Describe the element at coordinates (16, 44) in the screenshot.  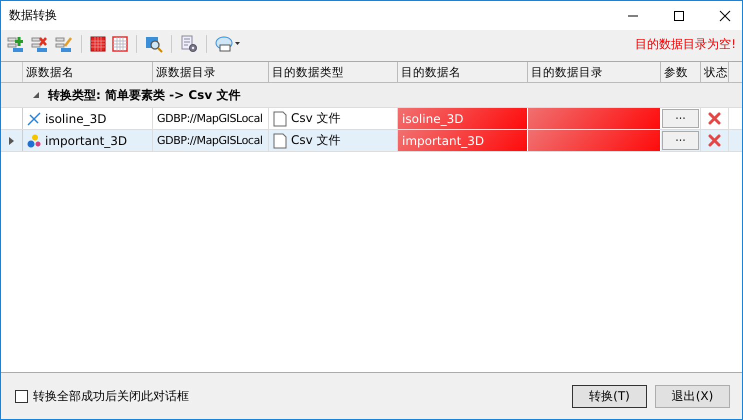
I see `add-layer-icon` at that location.